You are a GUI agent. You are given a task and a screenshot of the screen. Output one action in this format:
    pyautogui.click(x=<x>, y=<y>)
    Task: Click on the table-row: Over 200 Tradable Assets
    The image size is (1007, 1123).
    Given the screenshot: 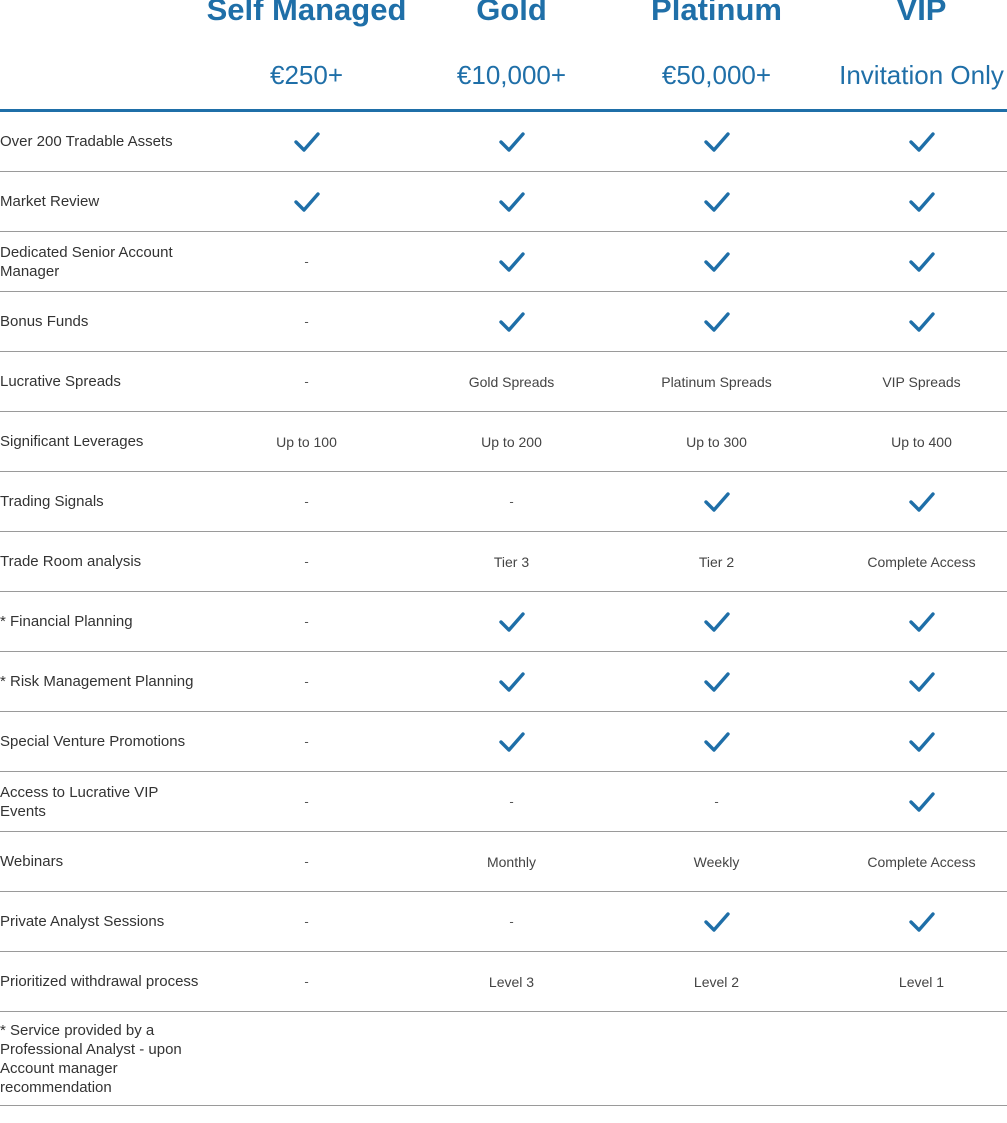 What is the action you would take?
    pyautogui.click(x=503, y=142)
    